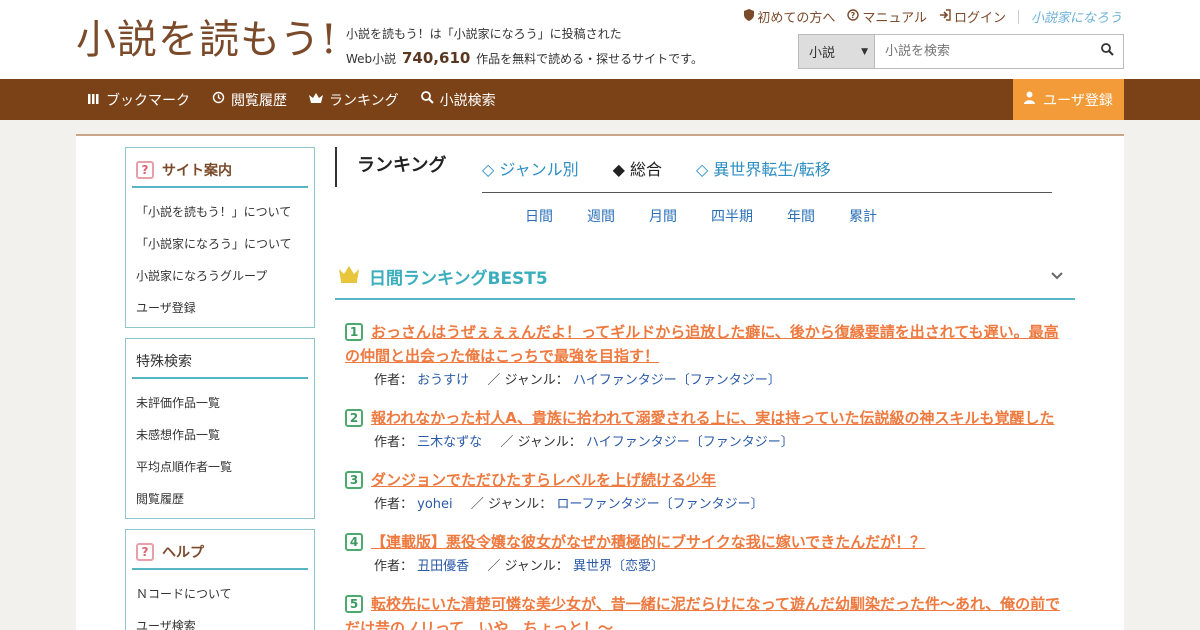  I want to click on special-search-list: 未評価作品一覧 未感想作品一覧 平均点順作者一覧 閲覧履歴, so click(220, 448).